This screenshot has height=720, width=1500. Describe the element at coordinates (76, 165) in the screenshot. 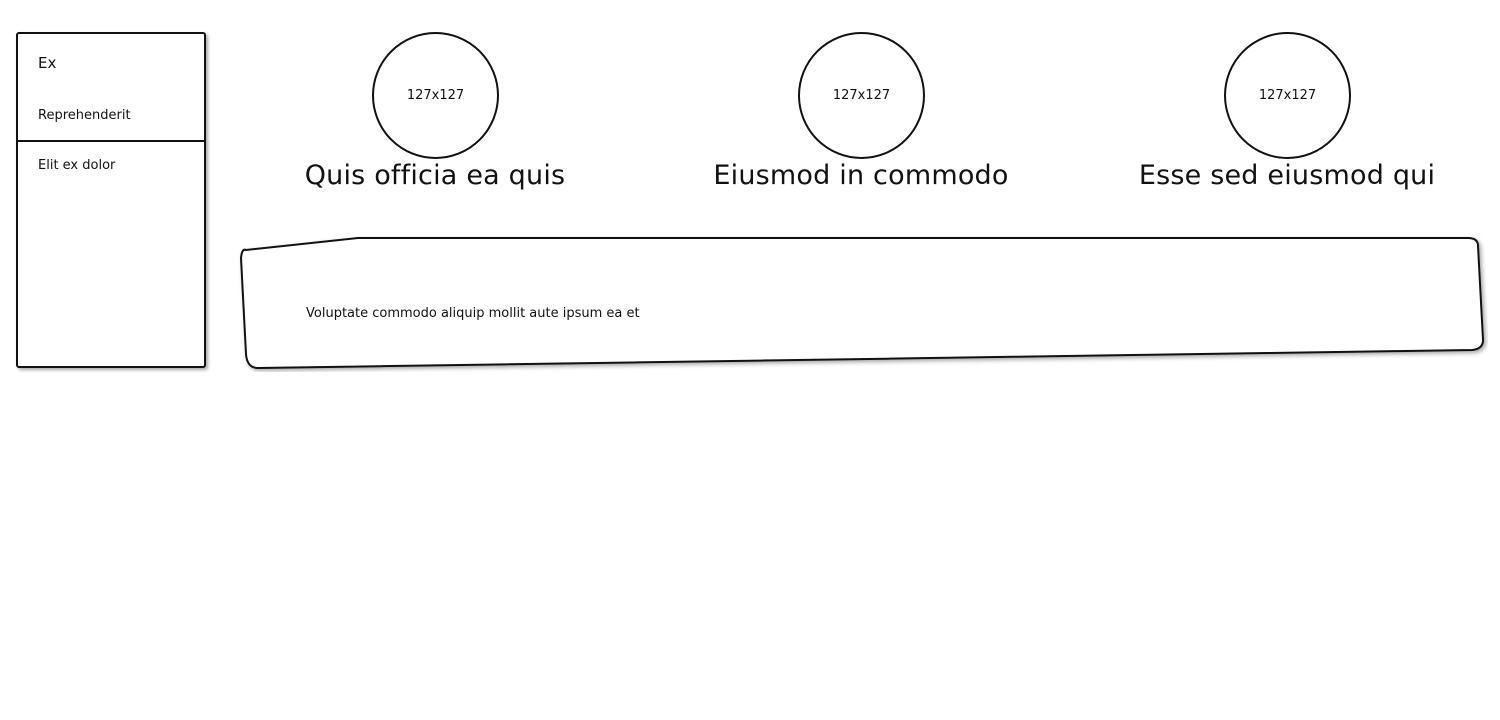

I see `sidebar-item-elit-ex-dolor: Elit ex dolor` at that location.